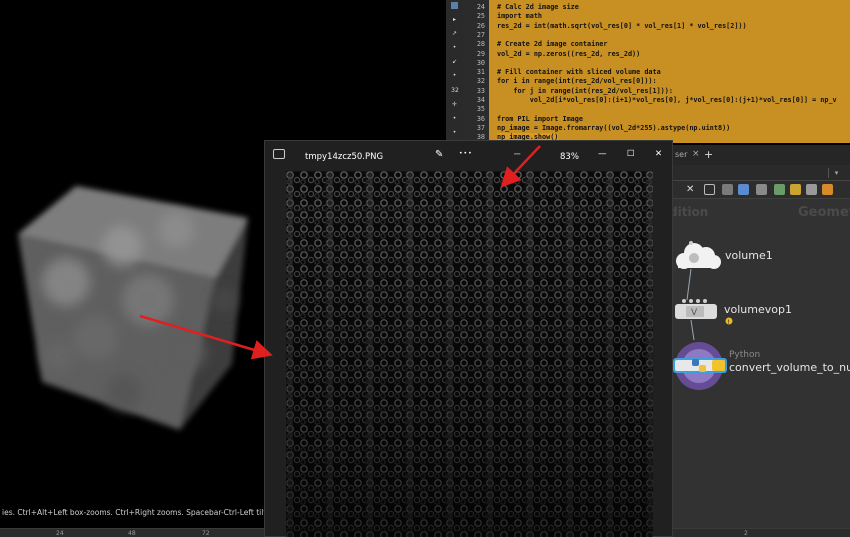 The height and width of the screenshot is (537, 850). Describe the element at coordinates (132, 533) in the screenshot. I see `ruler-tick: 48` at that location.